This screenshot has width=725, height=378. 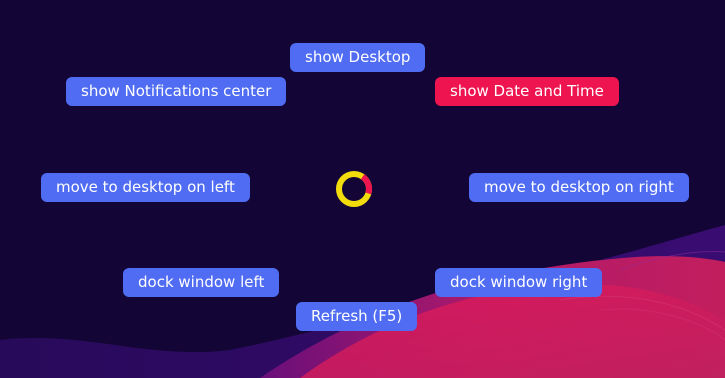 I want to click on dock-window-right-button: dock window right, so click(x=519, y=282).